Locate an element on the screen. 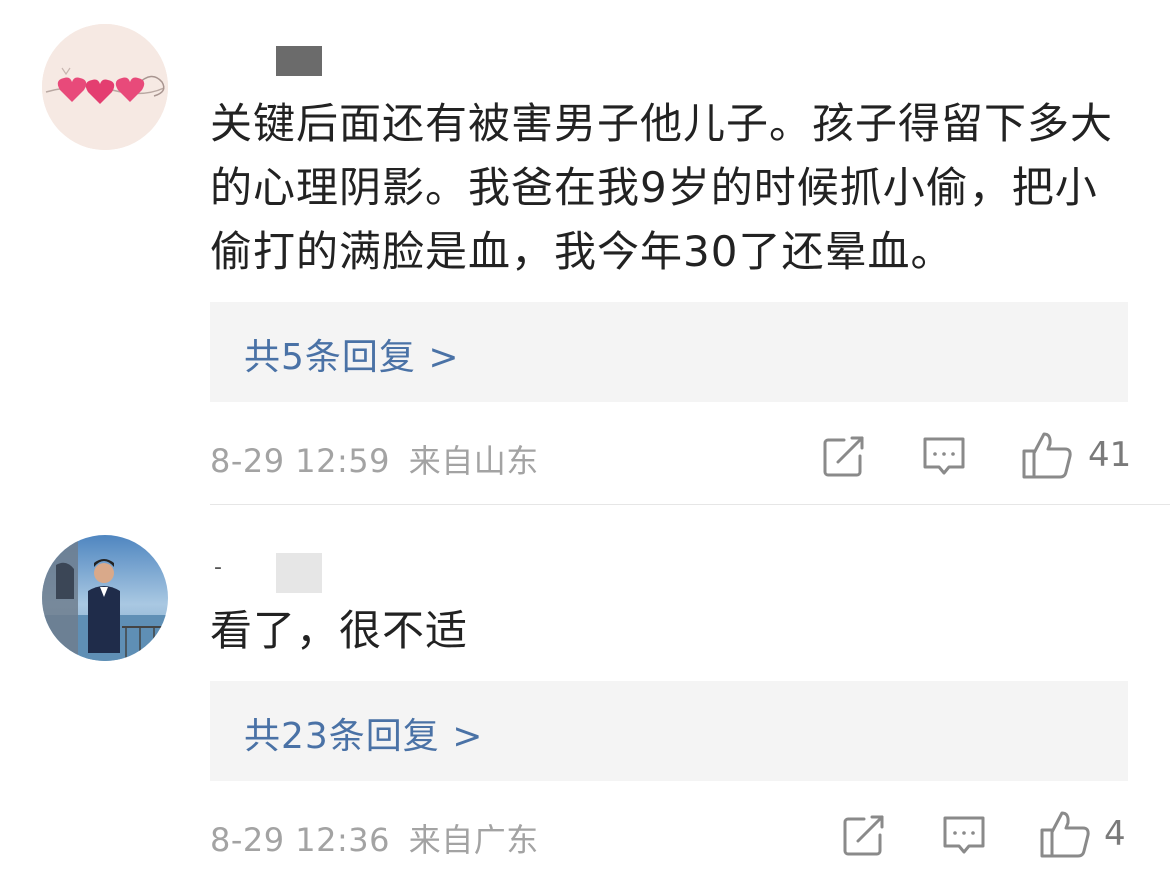  view-replies-link: 共5条回复 > is located at coordinates (352, 354).